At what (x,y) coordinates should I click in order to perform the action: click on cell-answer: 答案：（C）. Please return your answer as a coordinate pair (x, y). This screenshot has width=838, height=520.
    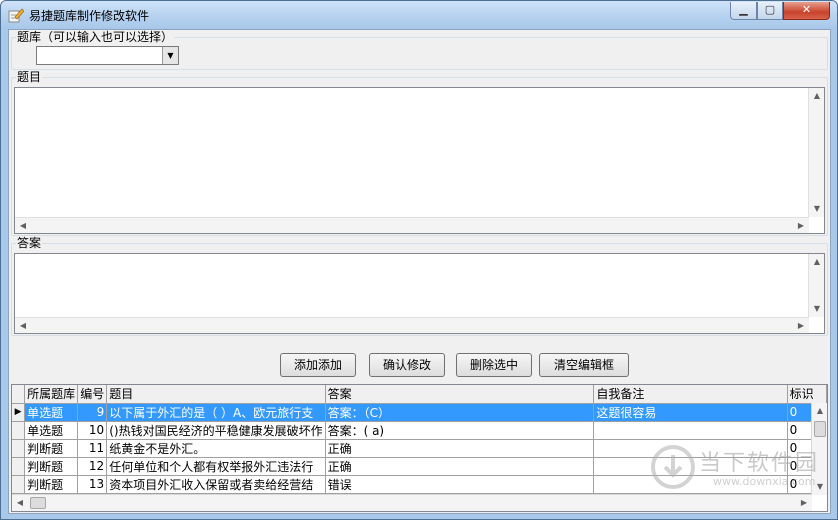
    Looking at the image, I should click on (460, 412).